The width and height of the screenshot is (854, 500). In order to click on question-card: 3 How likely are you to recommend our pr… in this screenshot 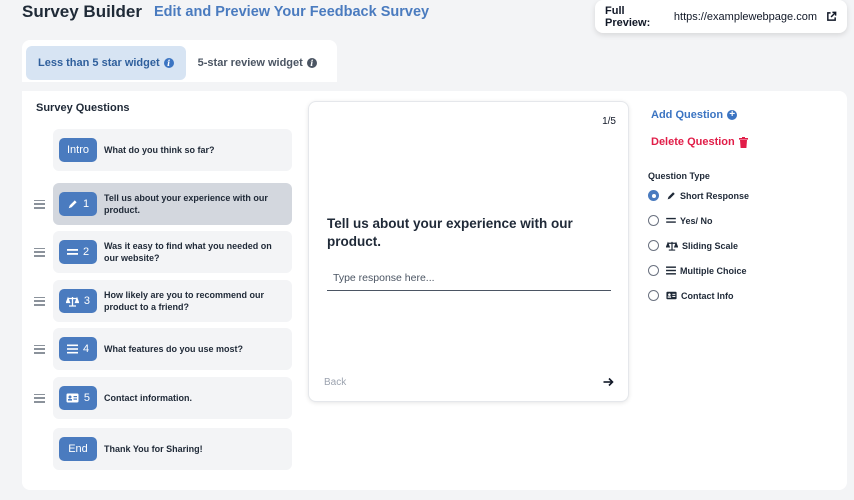, I will do `click(172, 301)`.